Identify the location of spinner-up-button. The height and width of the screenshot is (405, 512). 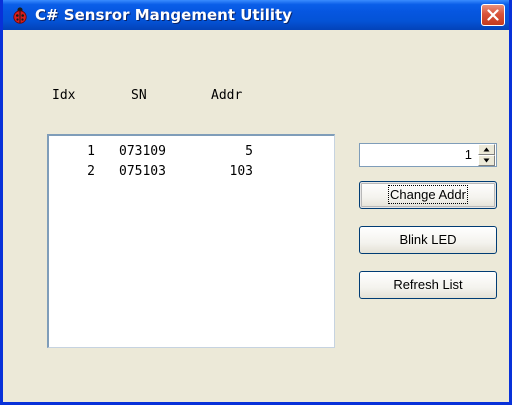
(486, 149).